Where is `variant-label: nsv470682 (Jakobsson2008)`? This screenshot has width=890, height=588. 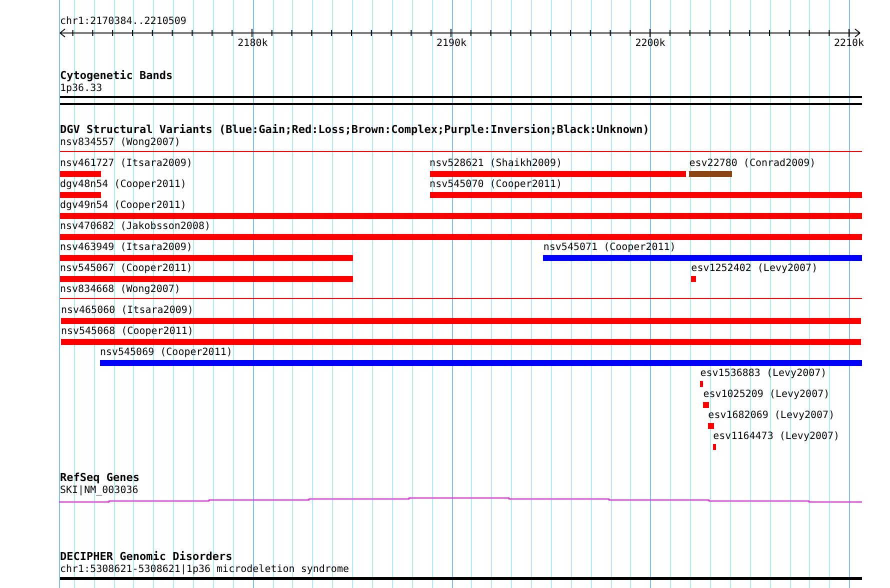 variant-label: nsv470682 (Jakobsson2008) is located at coordinates (135, 227).